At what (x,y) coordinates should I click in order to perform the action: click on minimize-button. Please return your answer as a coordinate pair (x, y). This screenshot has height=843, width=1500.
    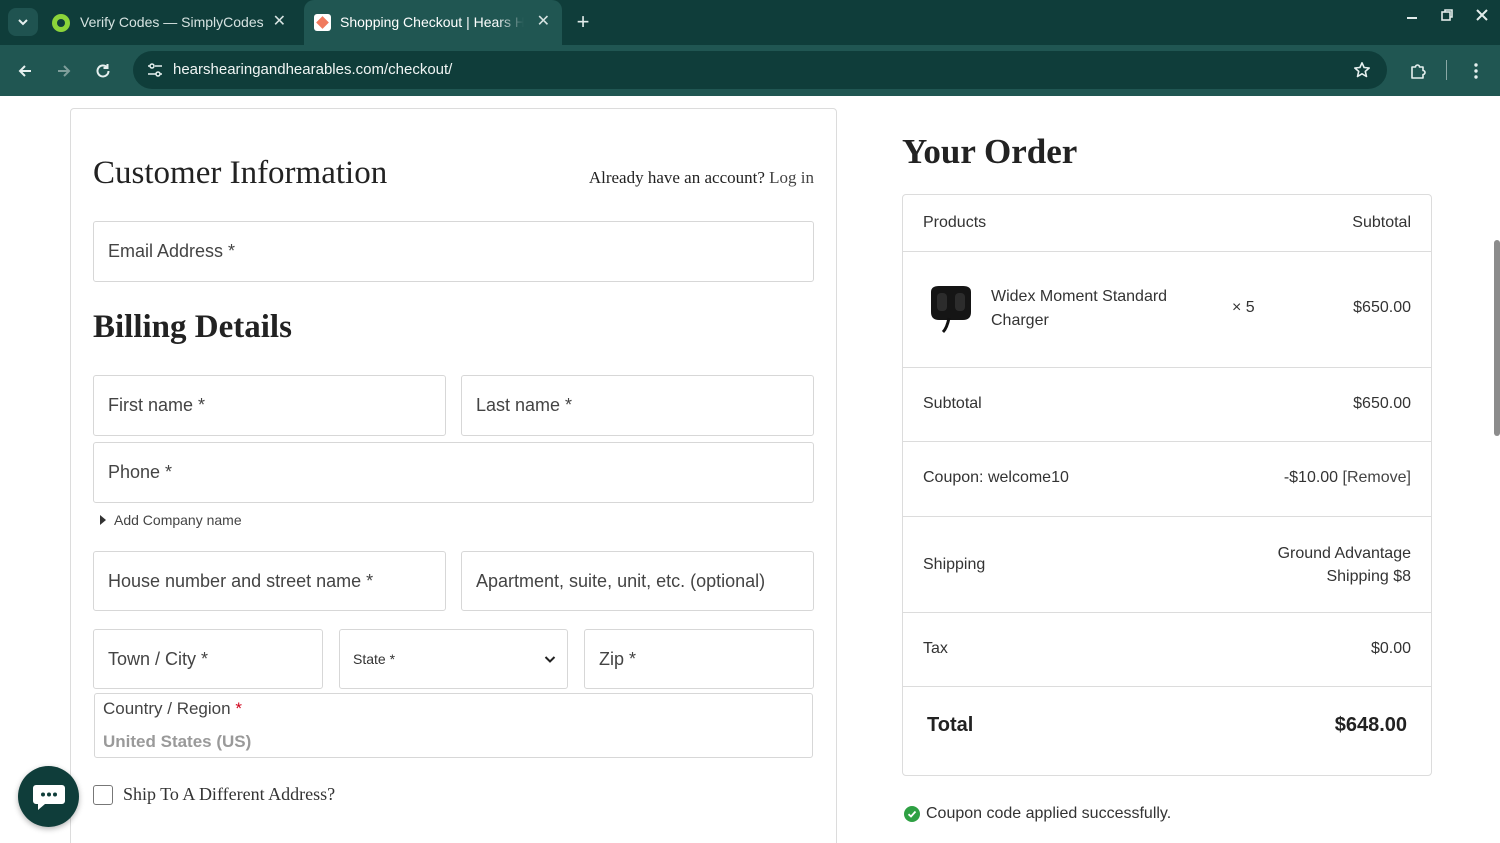
    Looking at the image, I should click on (1412, 17).